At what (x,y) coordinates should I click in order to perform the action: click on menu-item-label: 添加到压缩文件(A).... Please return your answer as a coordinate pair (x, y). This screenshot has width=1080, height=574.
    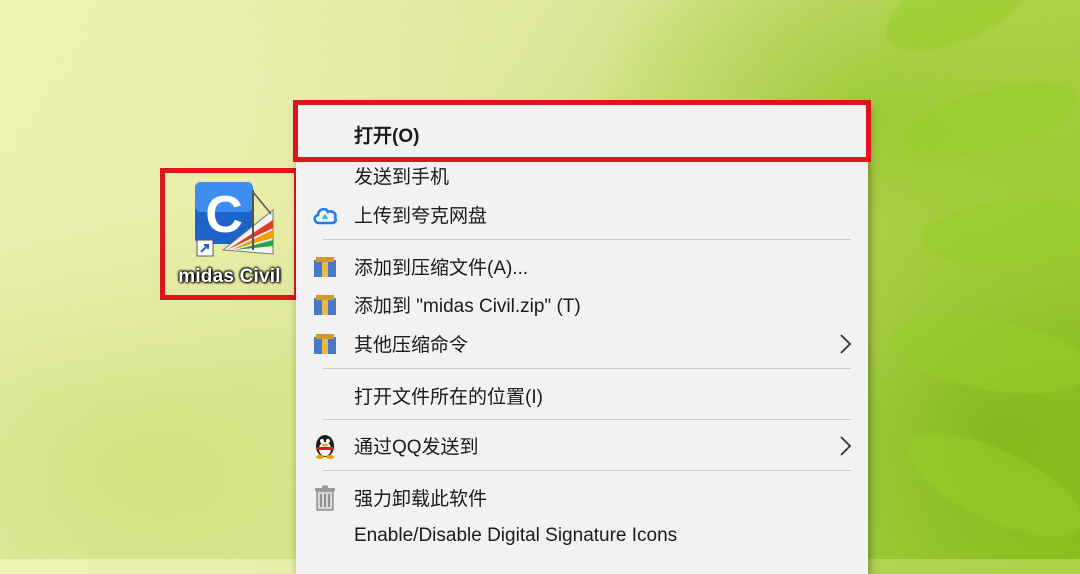
    Looking at the image, I should click on (441, 268).